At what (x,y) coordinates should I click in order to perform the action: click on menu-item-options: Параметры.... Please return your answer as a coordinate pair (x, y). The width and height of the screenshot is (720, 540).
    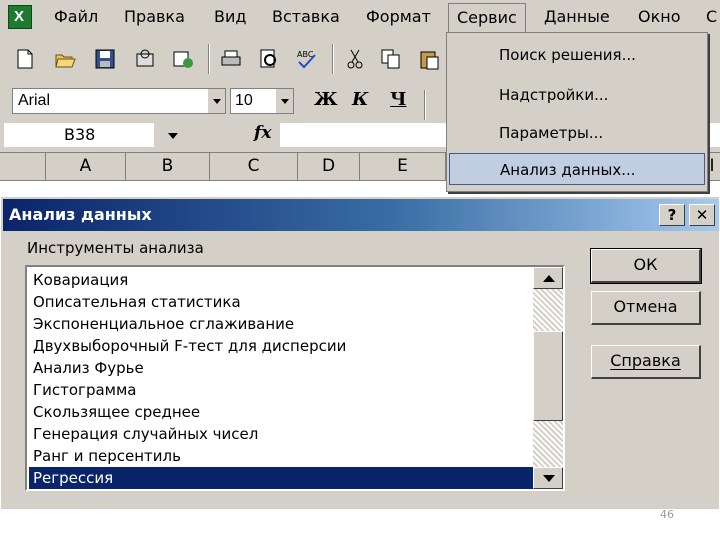
    Looking at the image, I should click on (577, 133).